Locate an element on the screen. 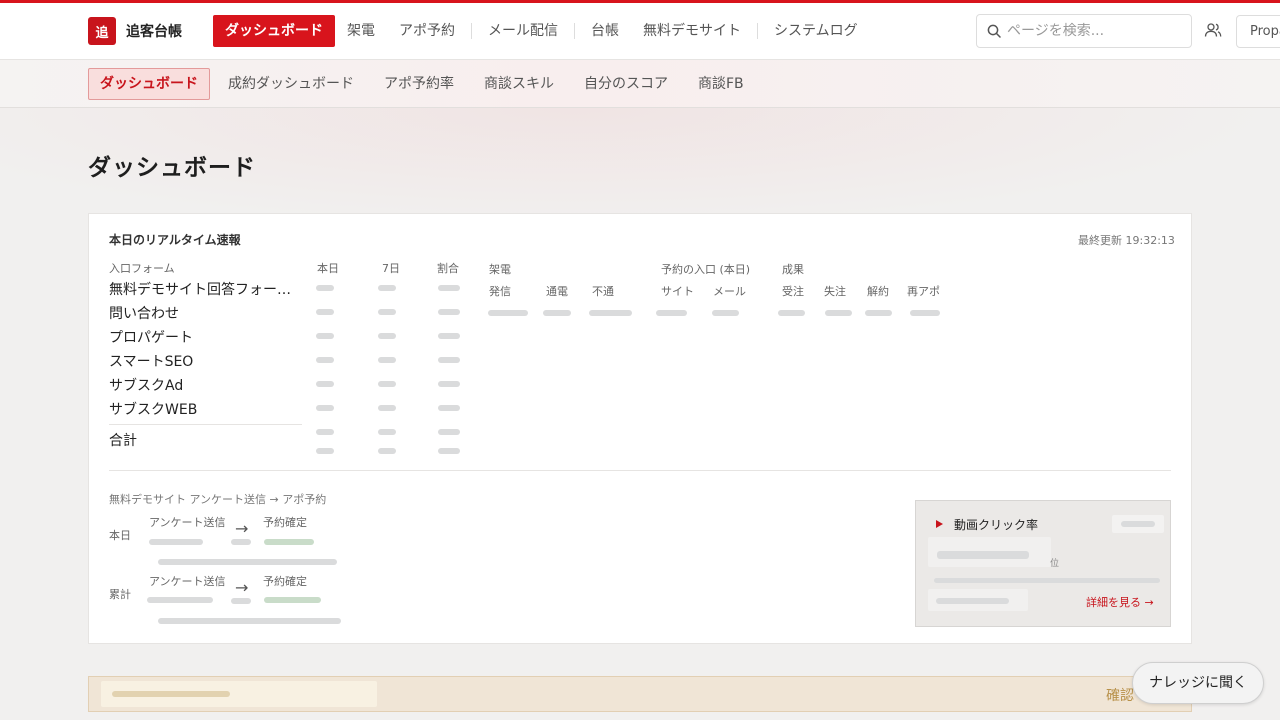  col-header-today: 本日 is located at coordinates (328, 268).